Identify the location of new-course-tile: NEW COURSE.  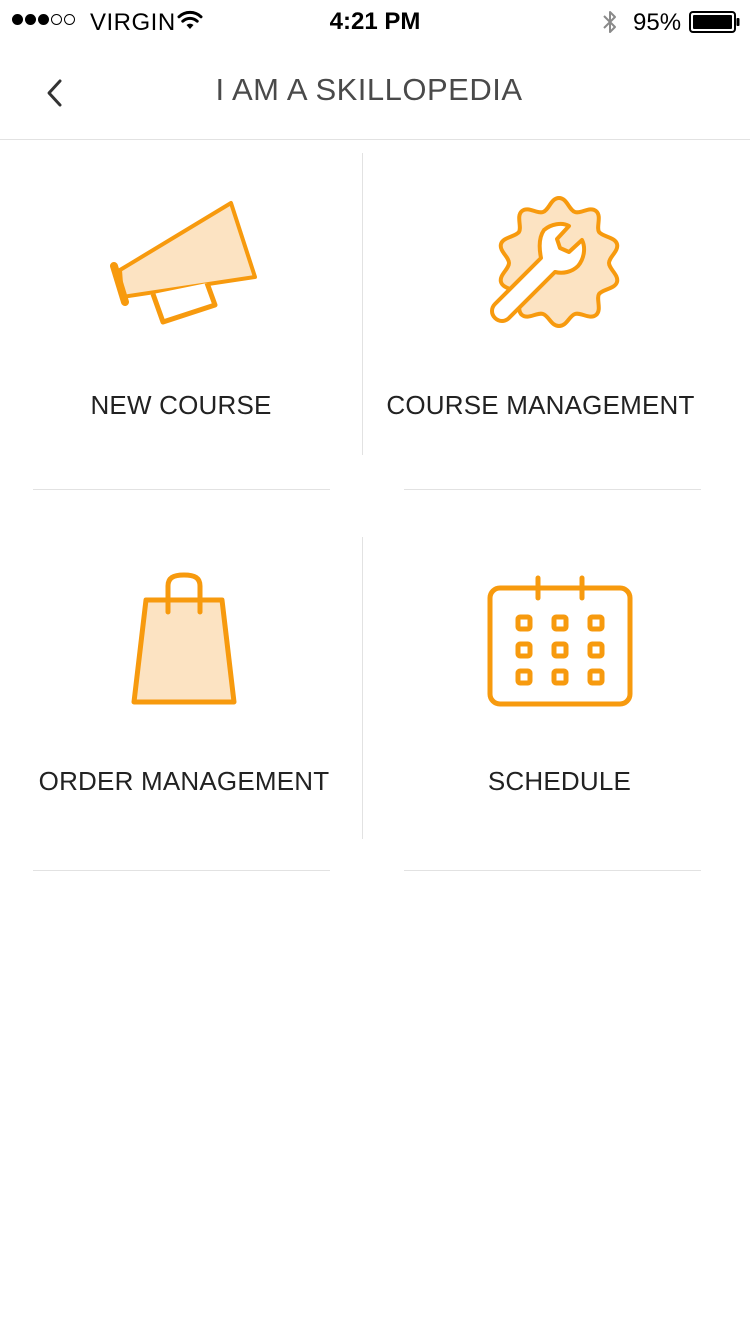
(181, 315).